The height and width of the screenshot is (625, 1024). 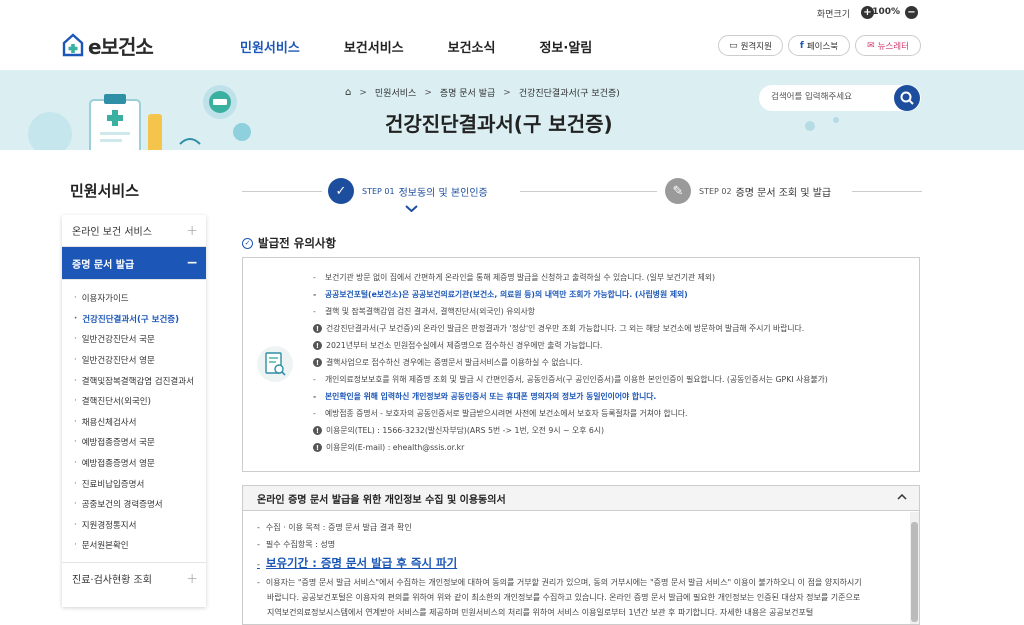 I want to click on newsletter-button: ✉ 뉴스레터, so click(x=888, y=45).